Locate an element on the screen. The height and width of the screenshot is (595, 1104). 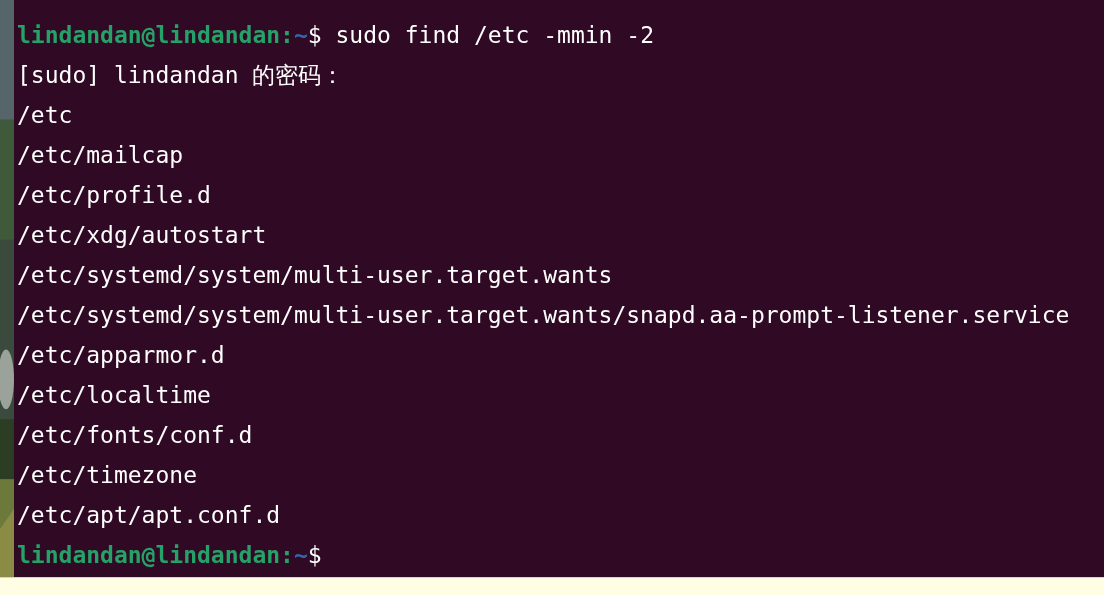
output-line: /etc/systemd/system/multi-user.target.wants is located at coordinates (315, 275).